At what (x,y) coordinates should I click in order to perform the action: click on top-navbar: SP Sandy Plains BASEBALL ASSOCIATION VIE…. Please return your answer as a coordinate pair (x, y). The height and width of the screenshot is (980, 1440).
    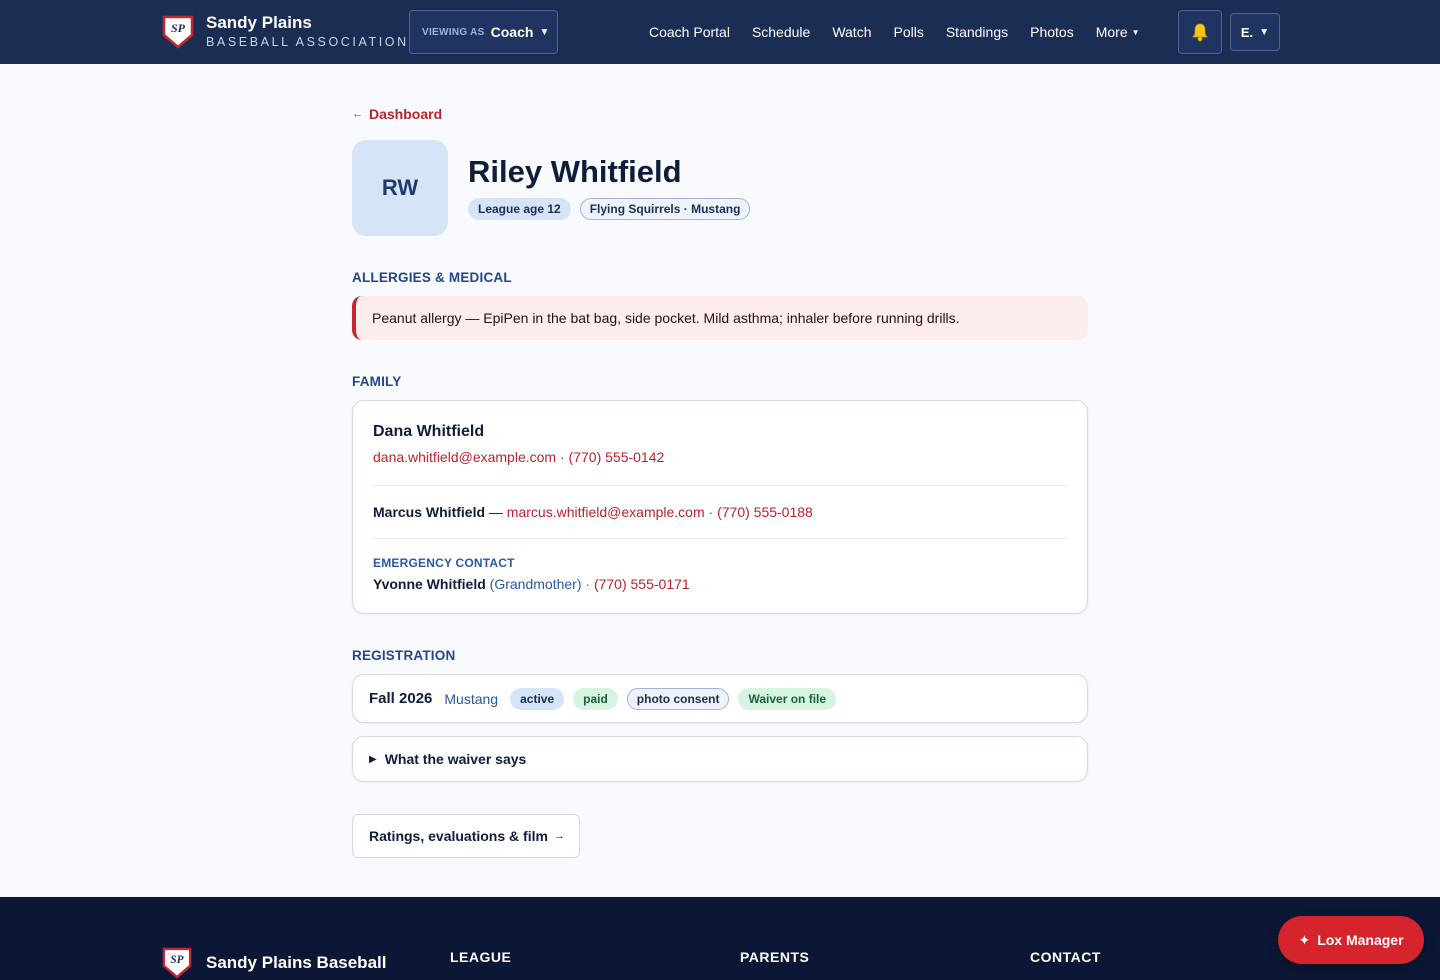
    Looking at the image, I should click on (720, 32).